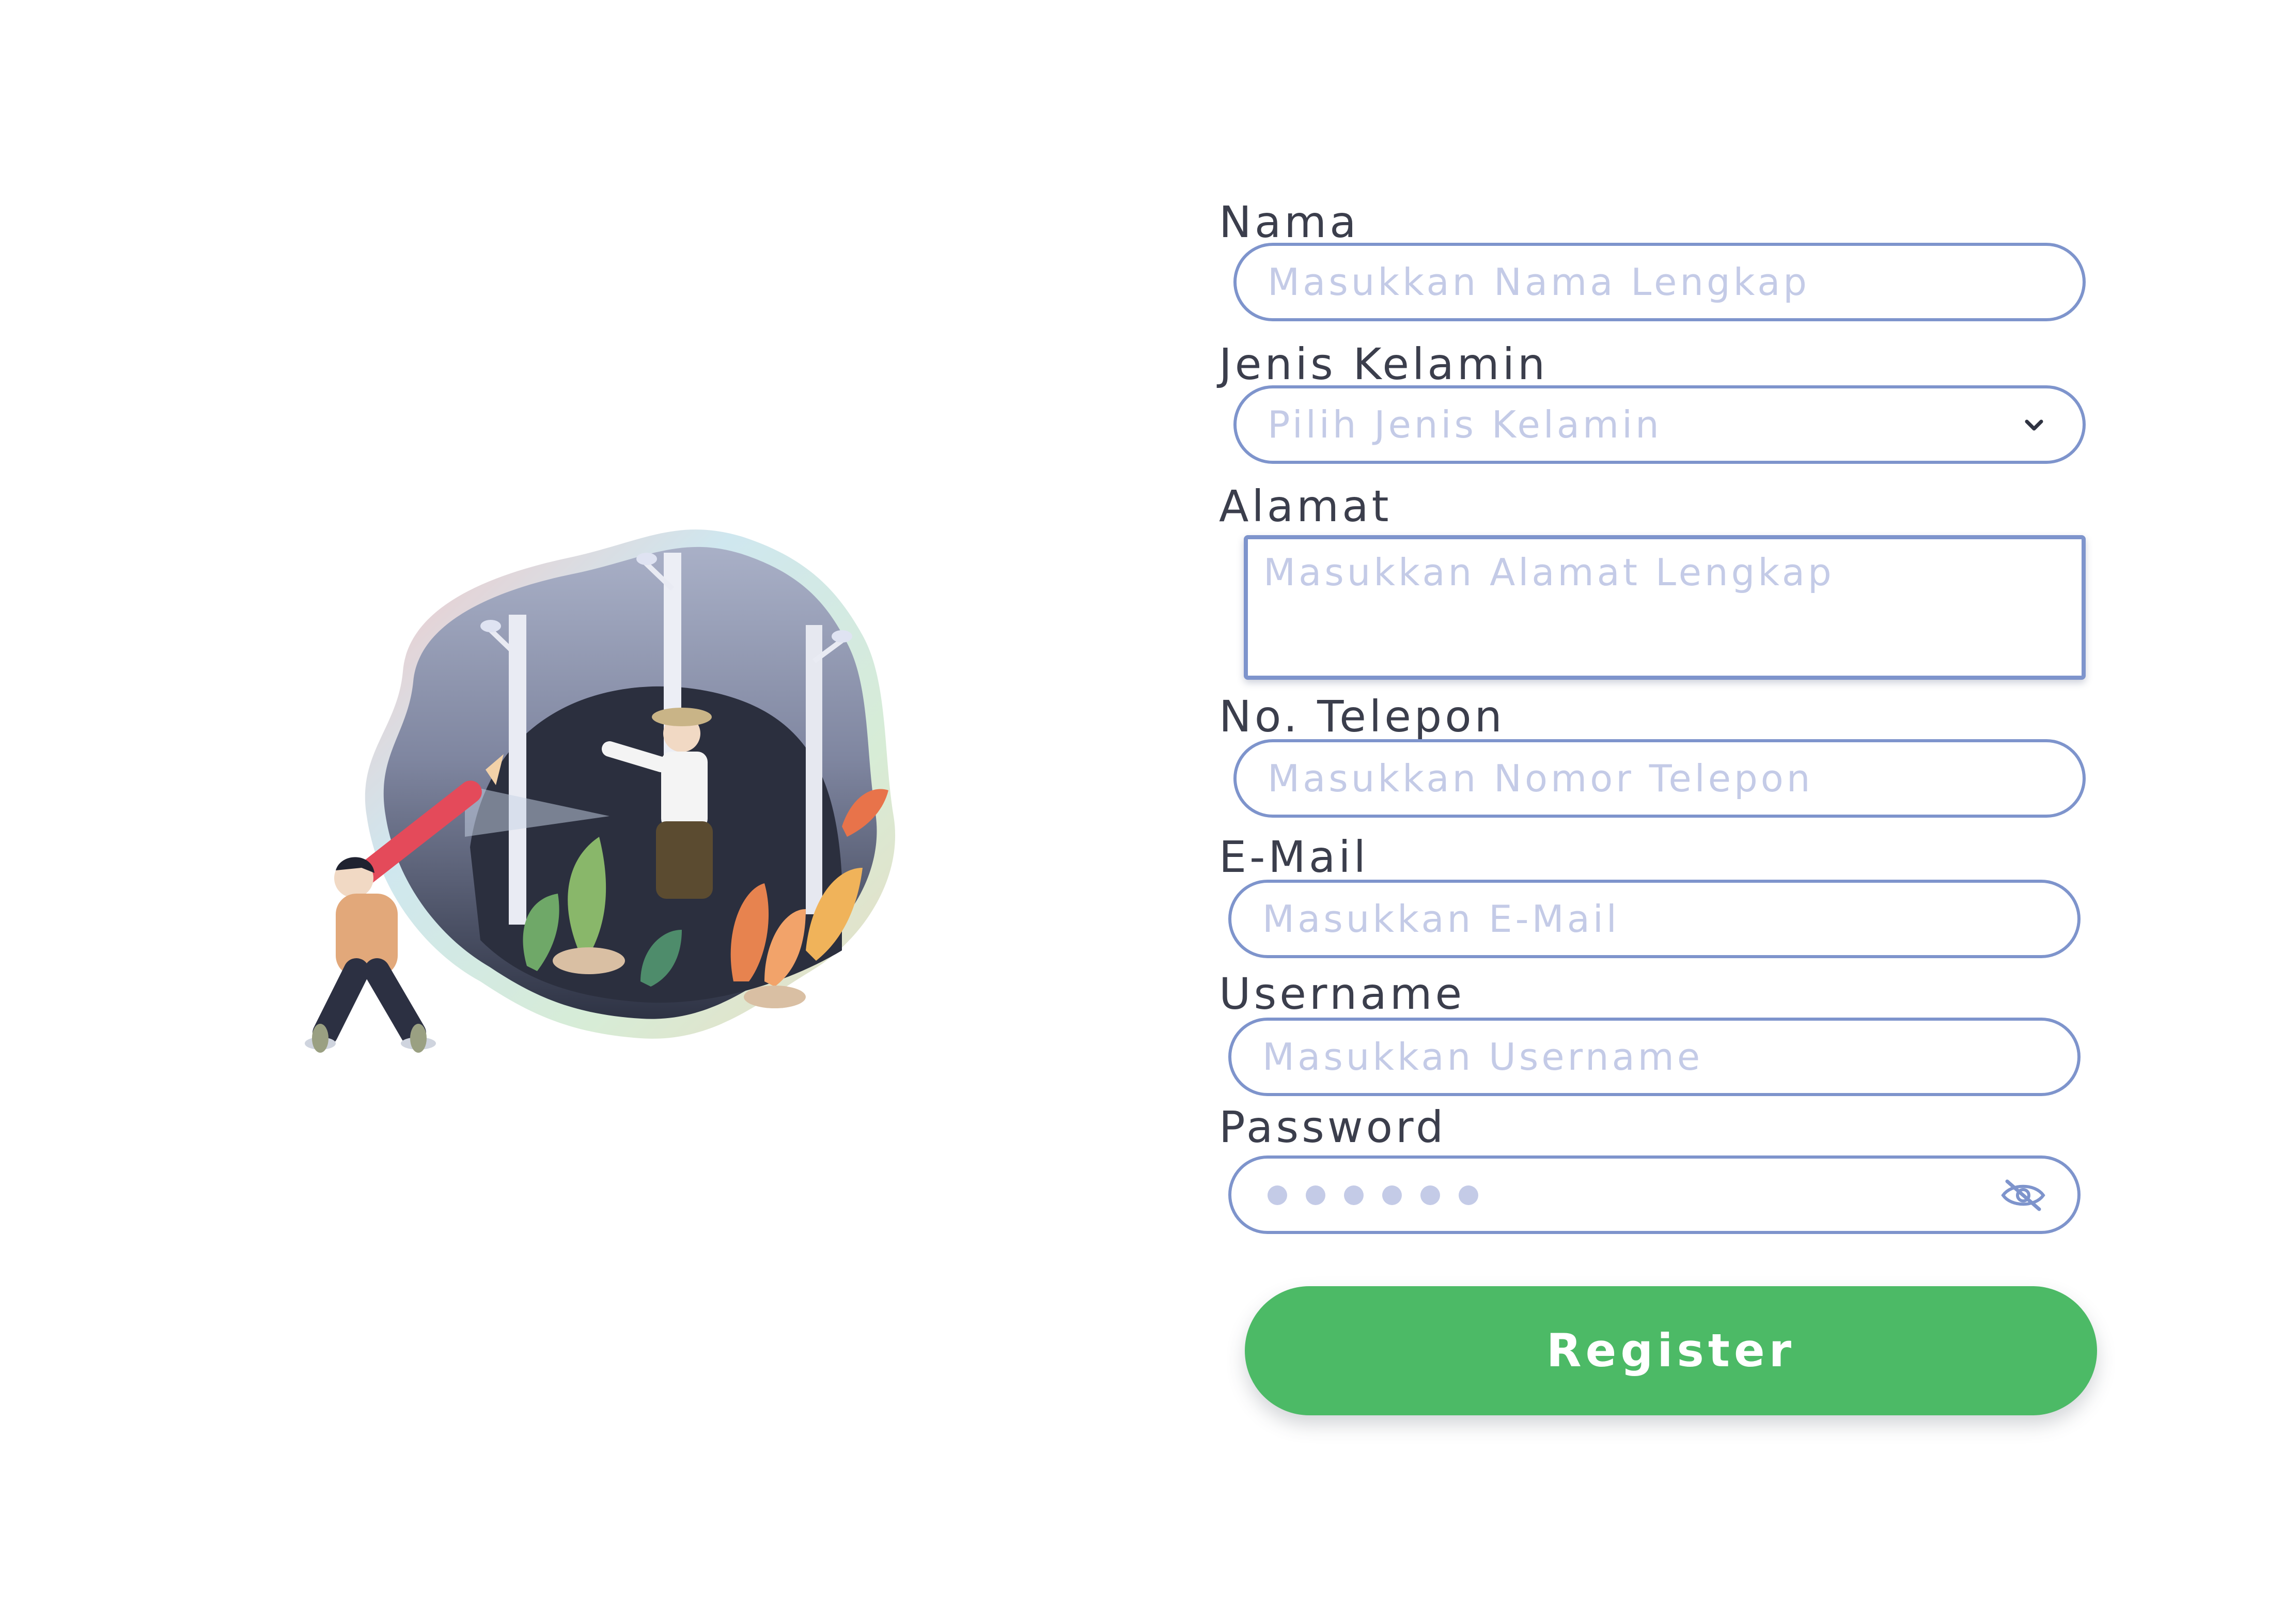  I want to click on password-label: Password, so click(1333, 1127).